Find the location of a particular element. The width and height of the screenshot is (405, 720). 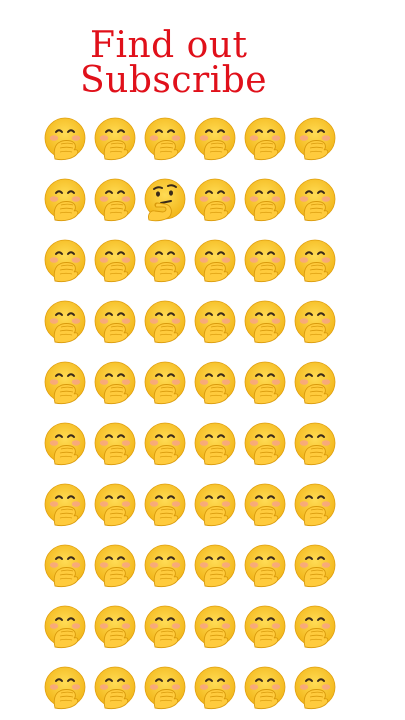

title-line-2: Subscribe is located at coordinates (174, 80).